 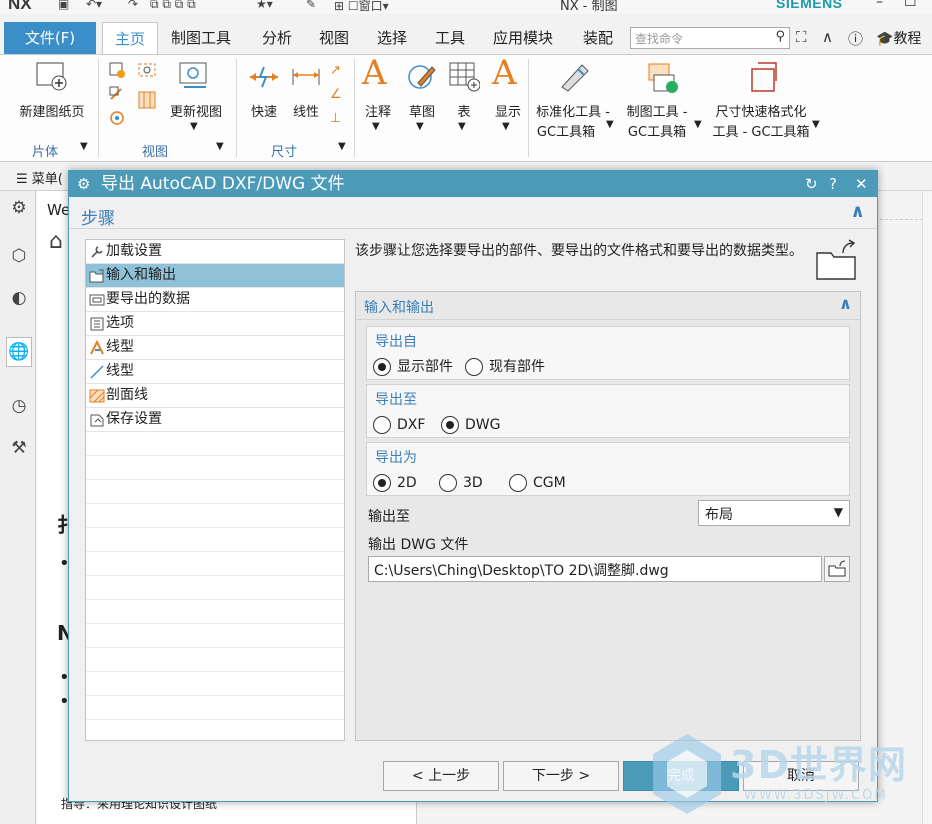 What do you see at coordinates (215, 372) in the screenshot?
I see `step-linetype-2: 线型` at bounding box center [215, 372].